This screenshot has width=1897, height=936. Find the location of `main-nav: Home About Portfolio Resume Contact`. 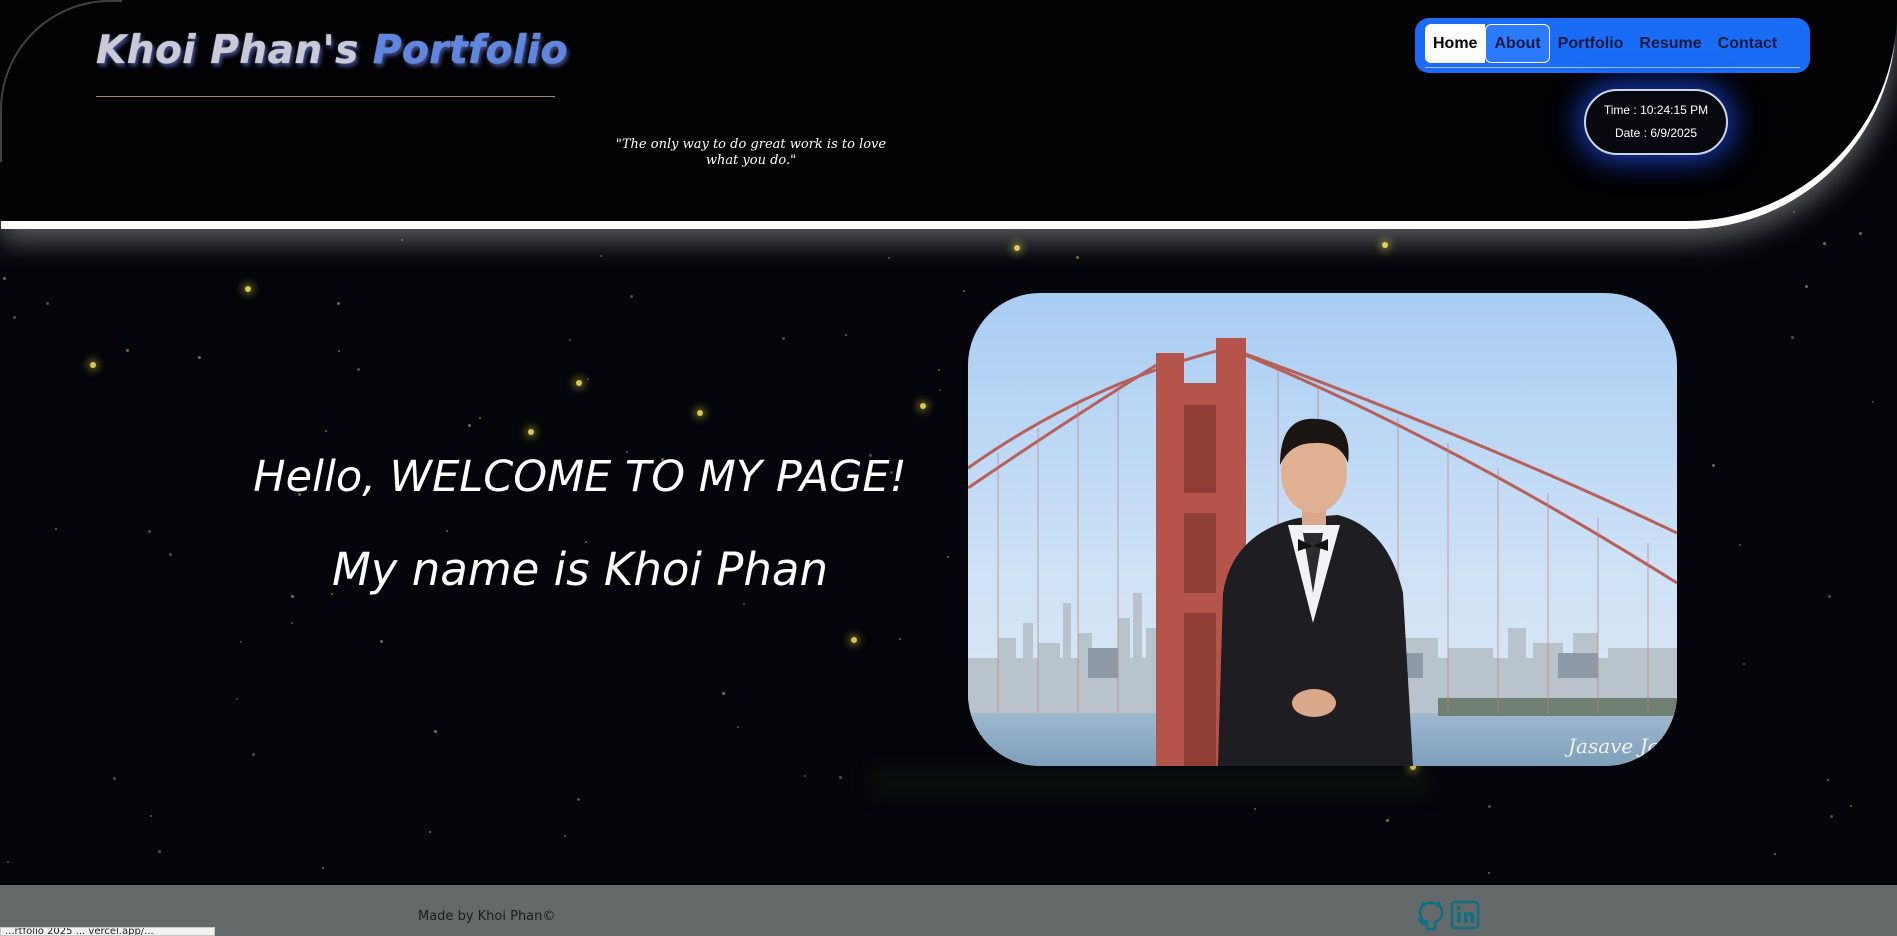

main-nav: Home About Portfolio Resume Contact is located at coordinates (1612, 45).